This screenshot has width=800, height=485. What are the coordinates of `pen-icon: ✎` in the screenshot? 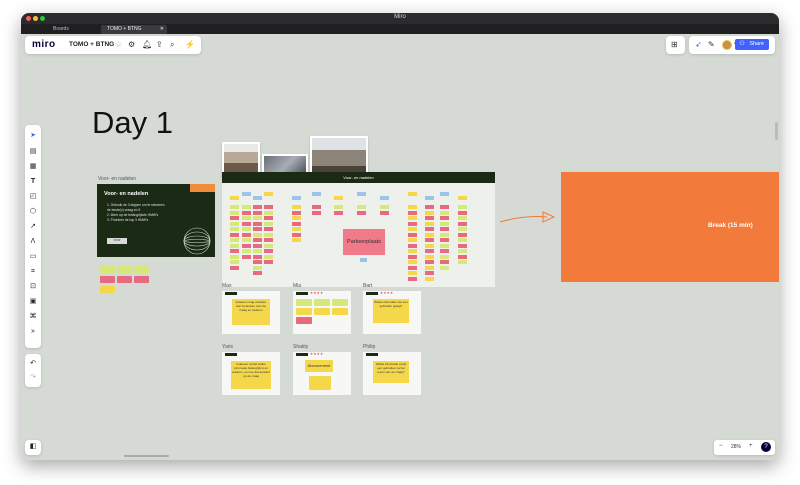 It's located at (711, 44).